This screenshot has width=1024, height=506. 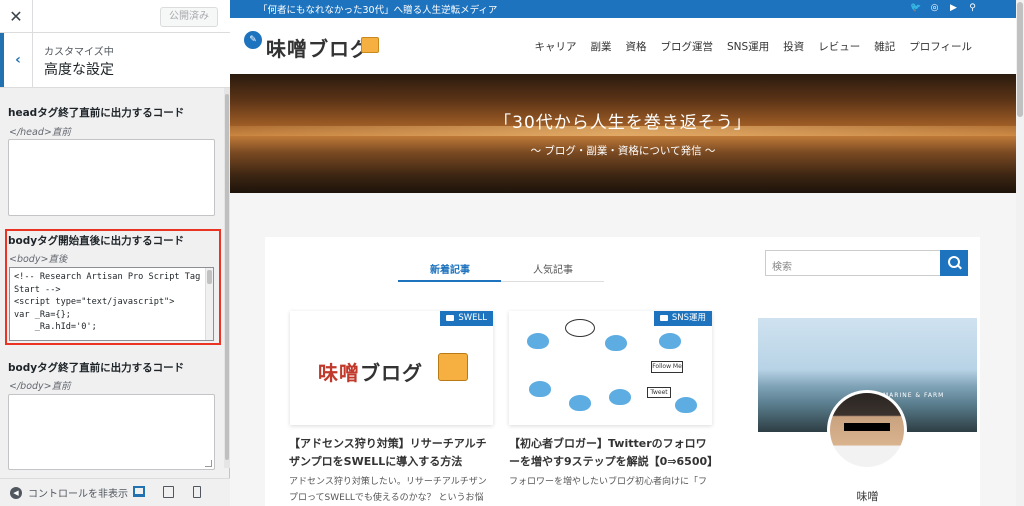 I want to click on post-thumbnail: SWELL 味噌ブログ, so click(x=391, y=368).